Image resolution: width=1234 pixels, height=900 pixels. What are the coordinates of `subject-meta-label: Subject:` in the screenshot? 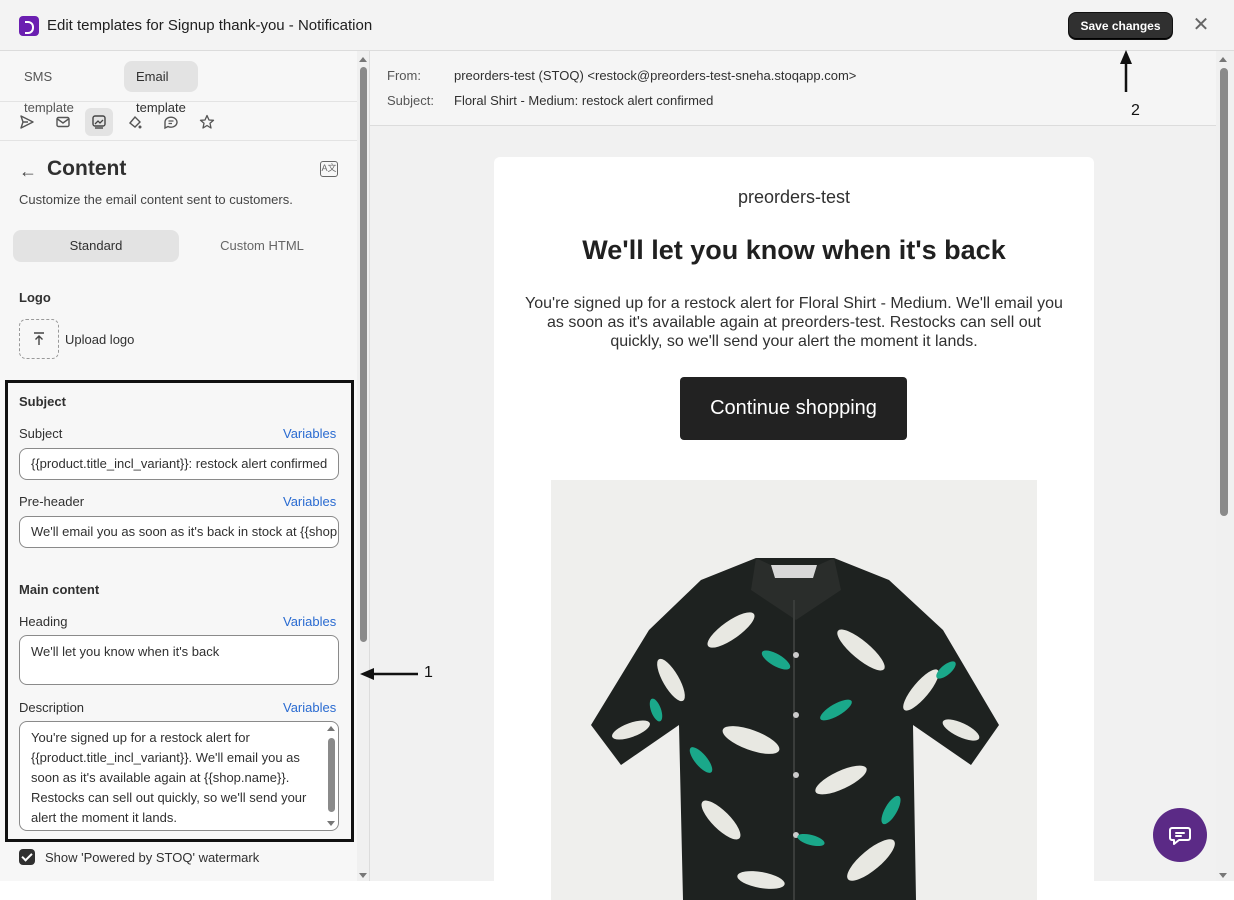 It's located at (410, 100).